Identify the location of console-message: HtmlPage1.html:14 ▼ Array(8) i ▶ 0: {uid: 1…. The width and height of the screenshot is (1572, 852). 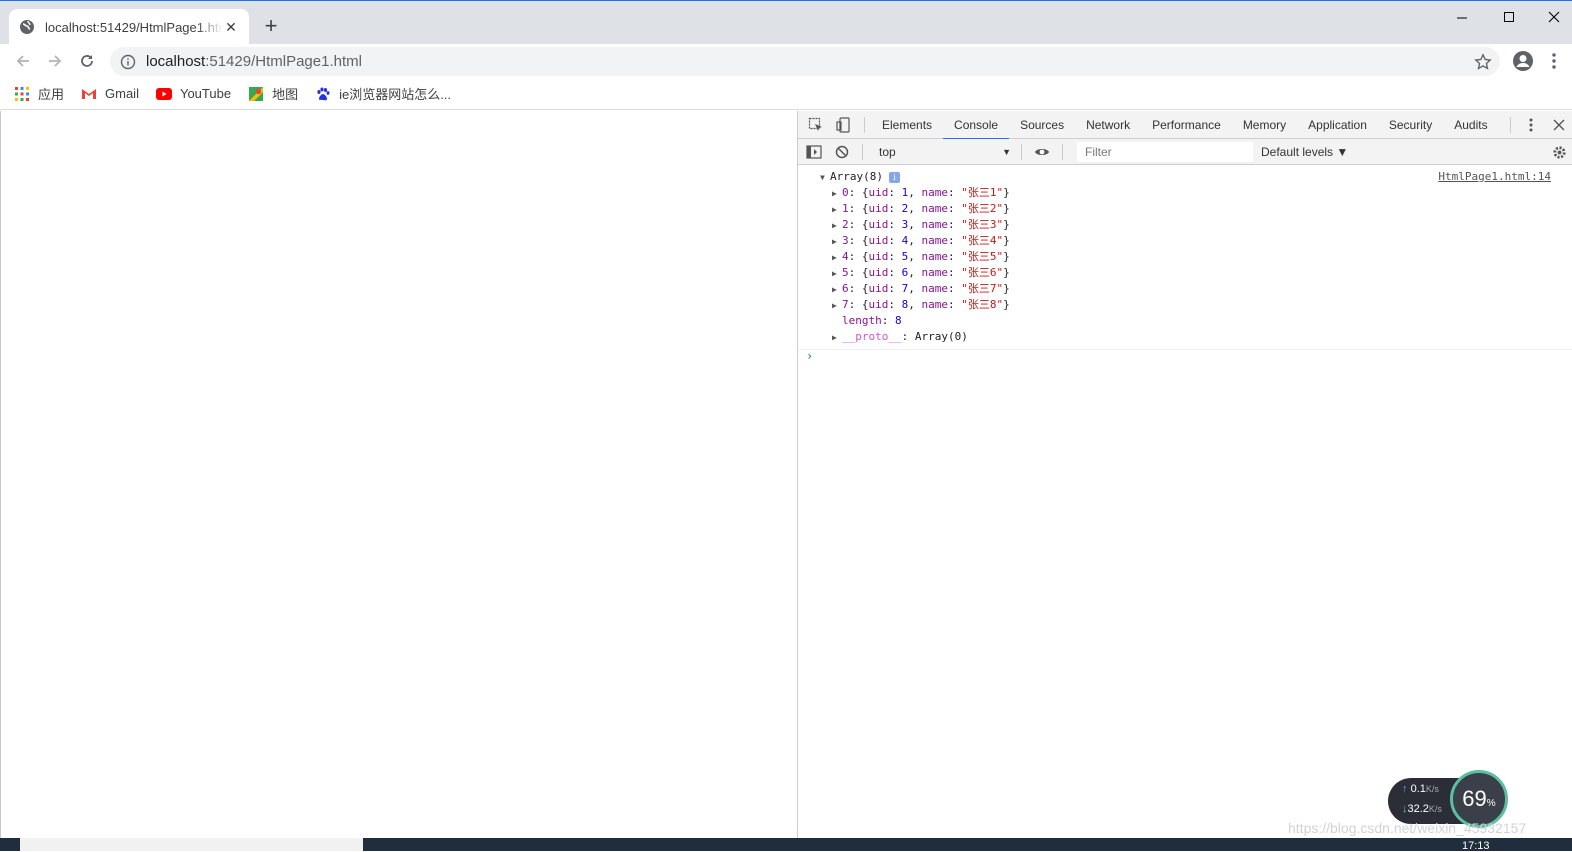
(1185, 257).